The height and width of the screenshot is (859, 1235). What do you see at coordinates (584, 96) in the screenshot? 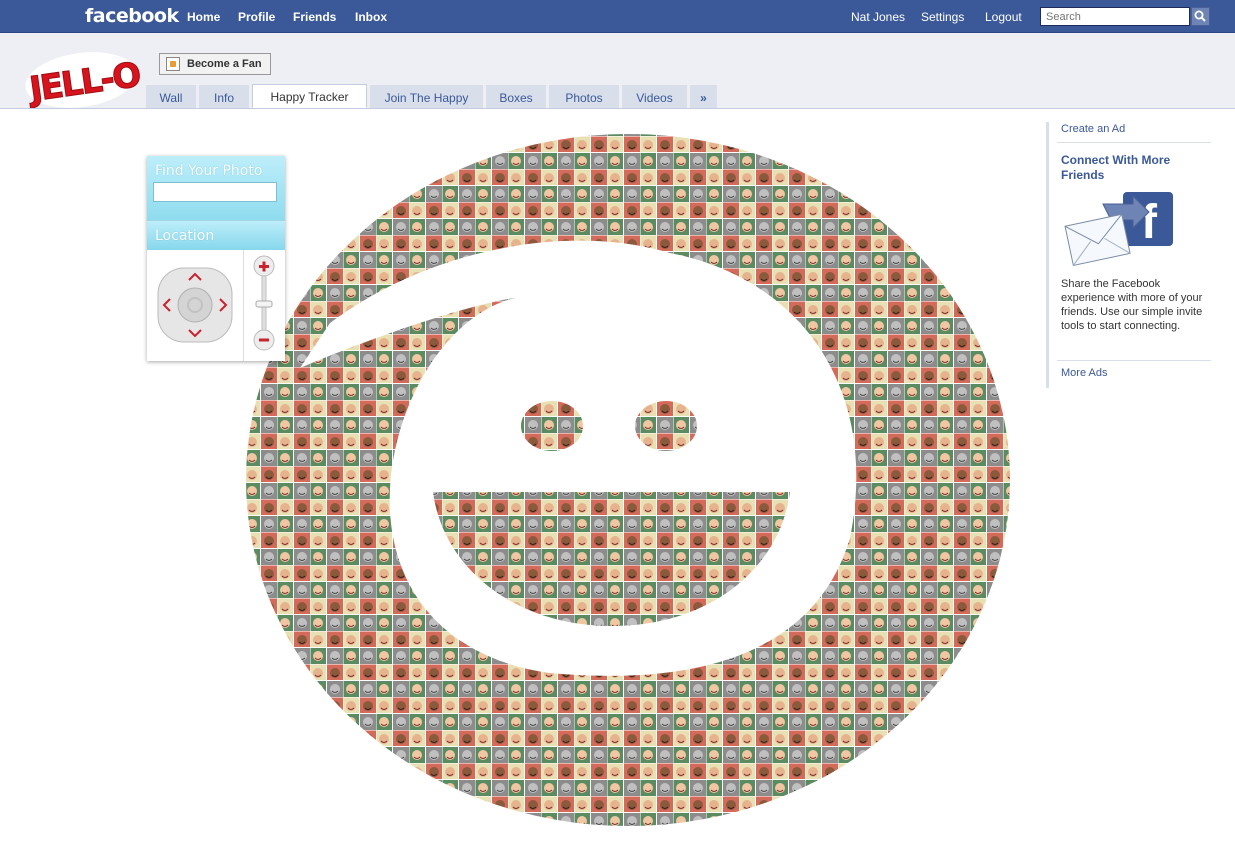
I see `tab-photos: Photos` at bounding box center [584, 96].